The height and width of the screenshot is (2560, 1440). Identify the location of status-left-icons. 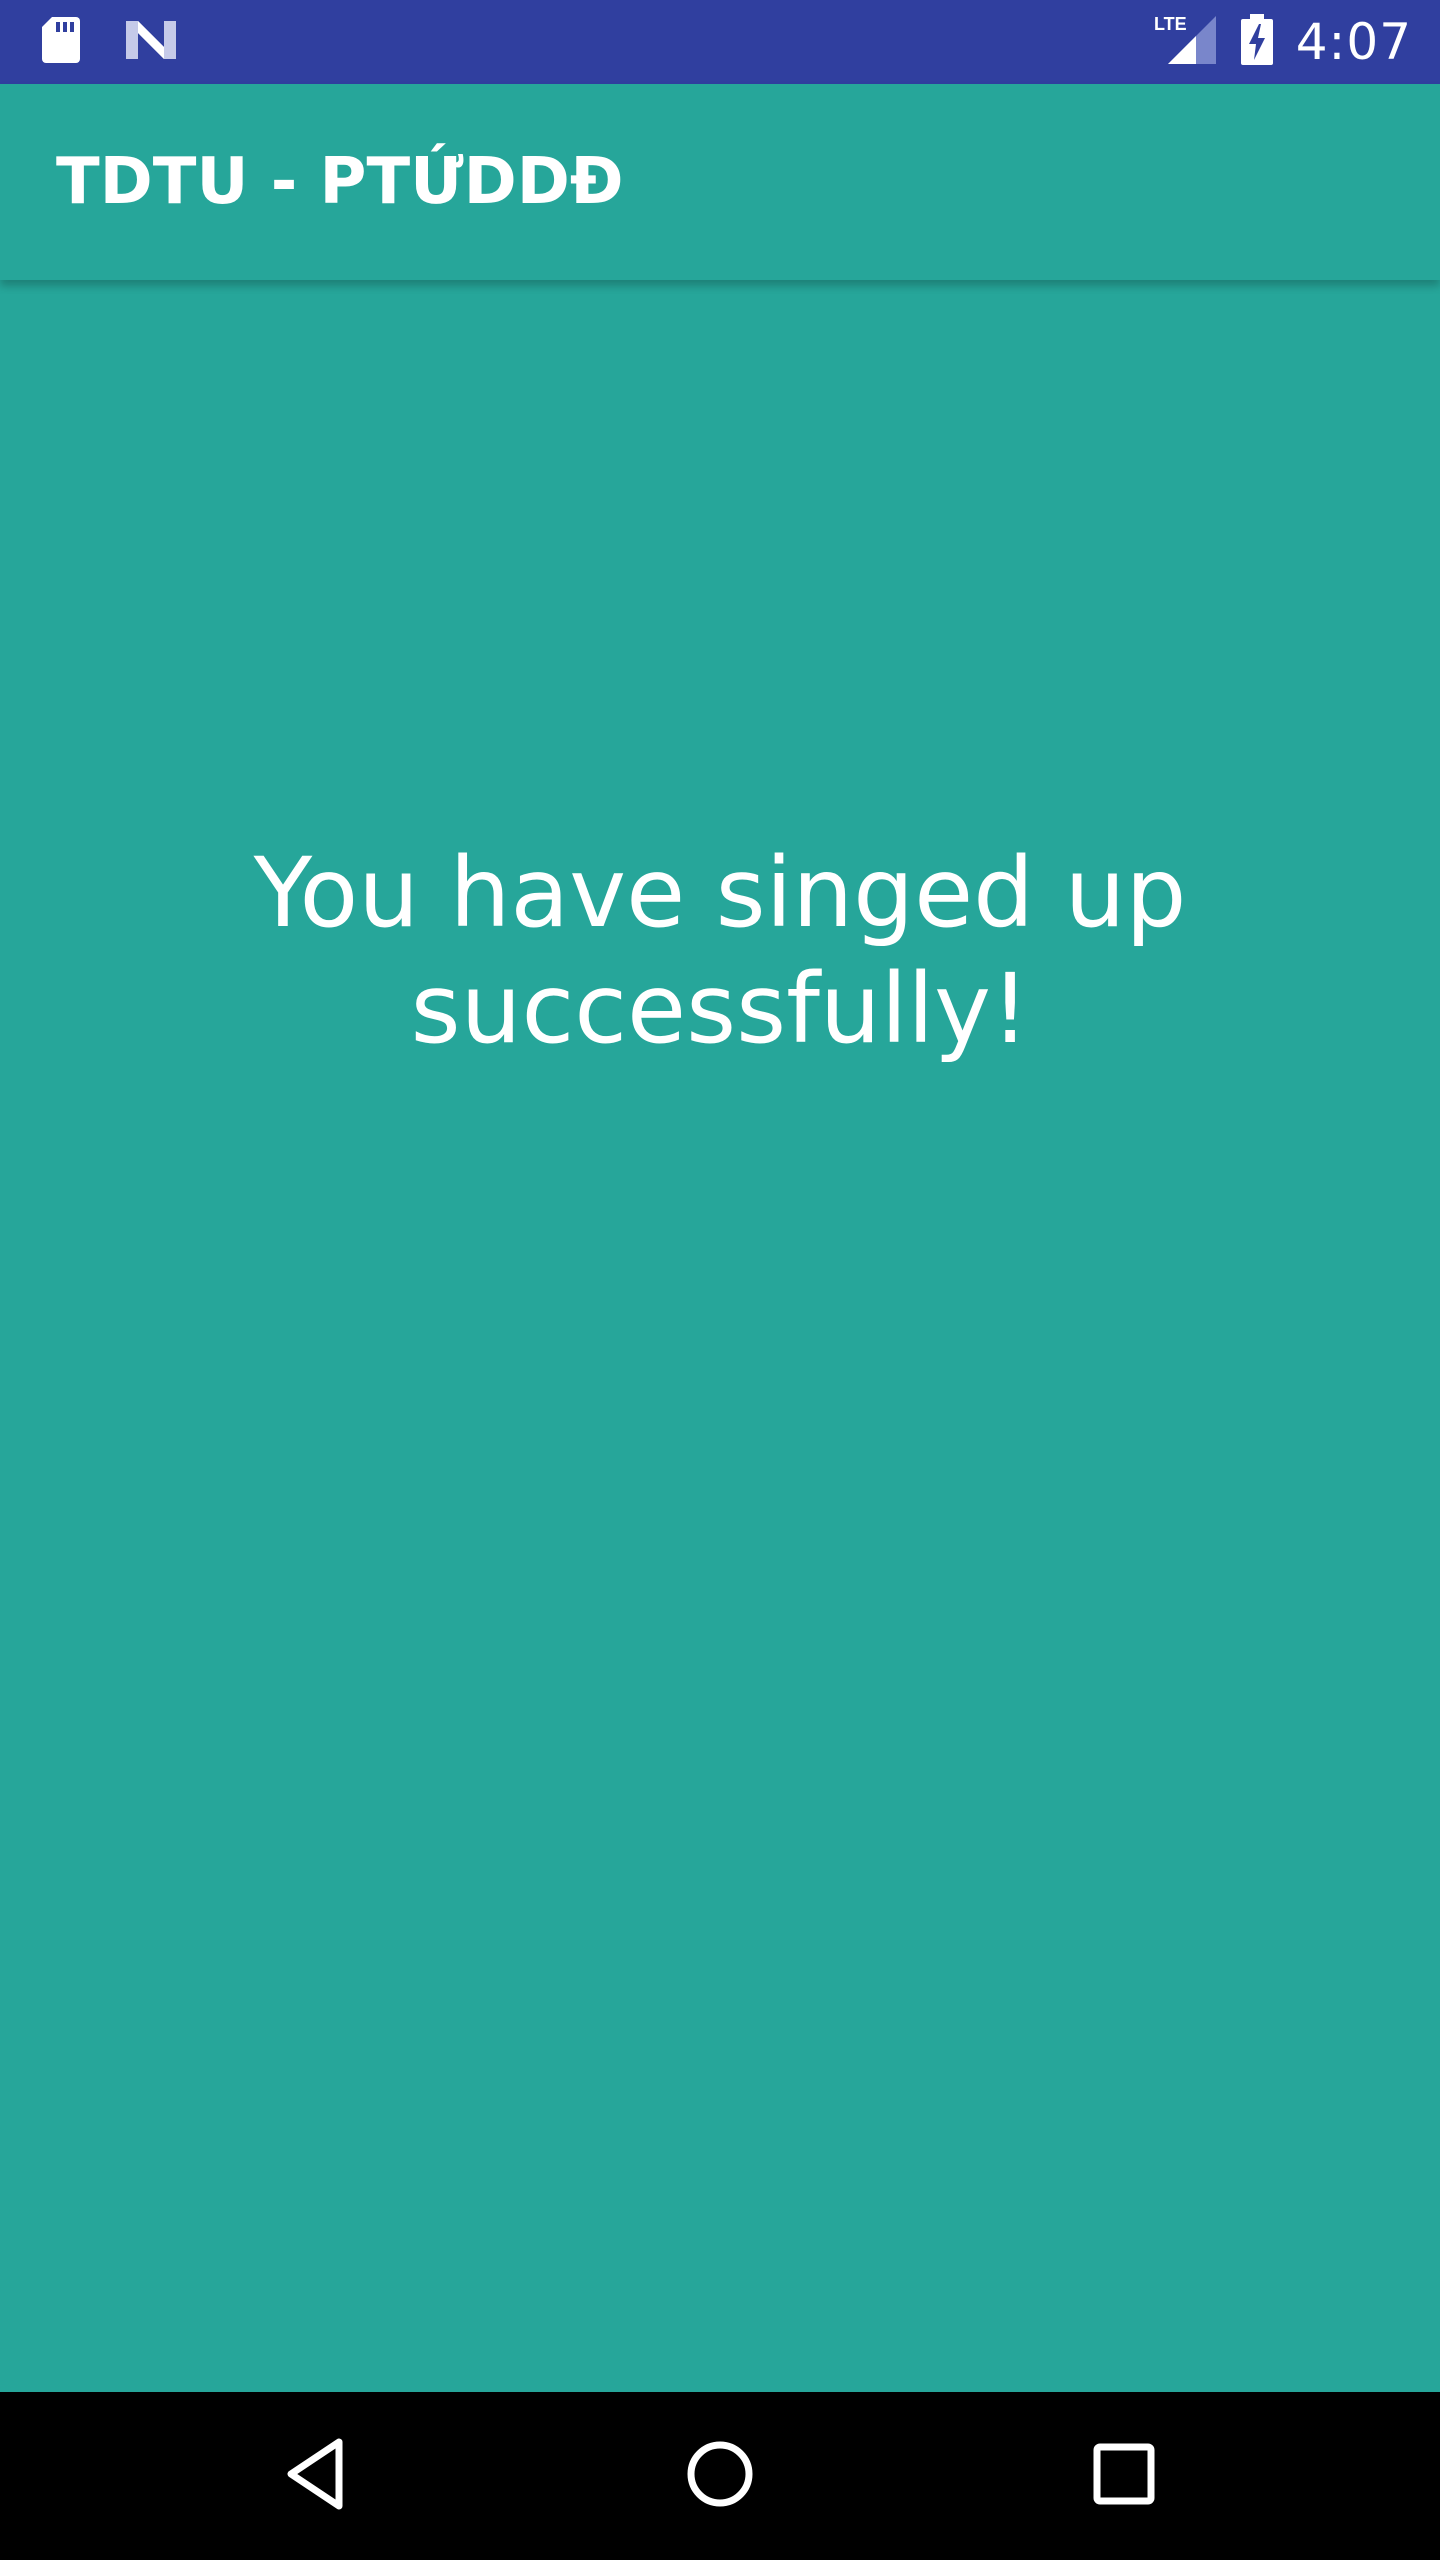
(109, 42).